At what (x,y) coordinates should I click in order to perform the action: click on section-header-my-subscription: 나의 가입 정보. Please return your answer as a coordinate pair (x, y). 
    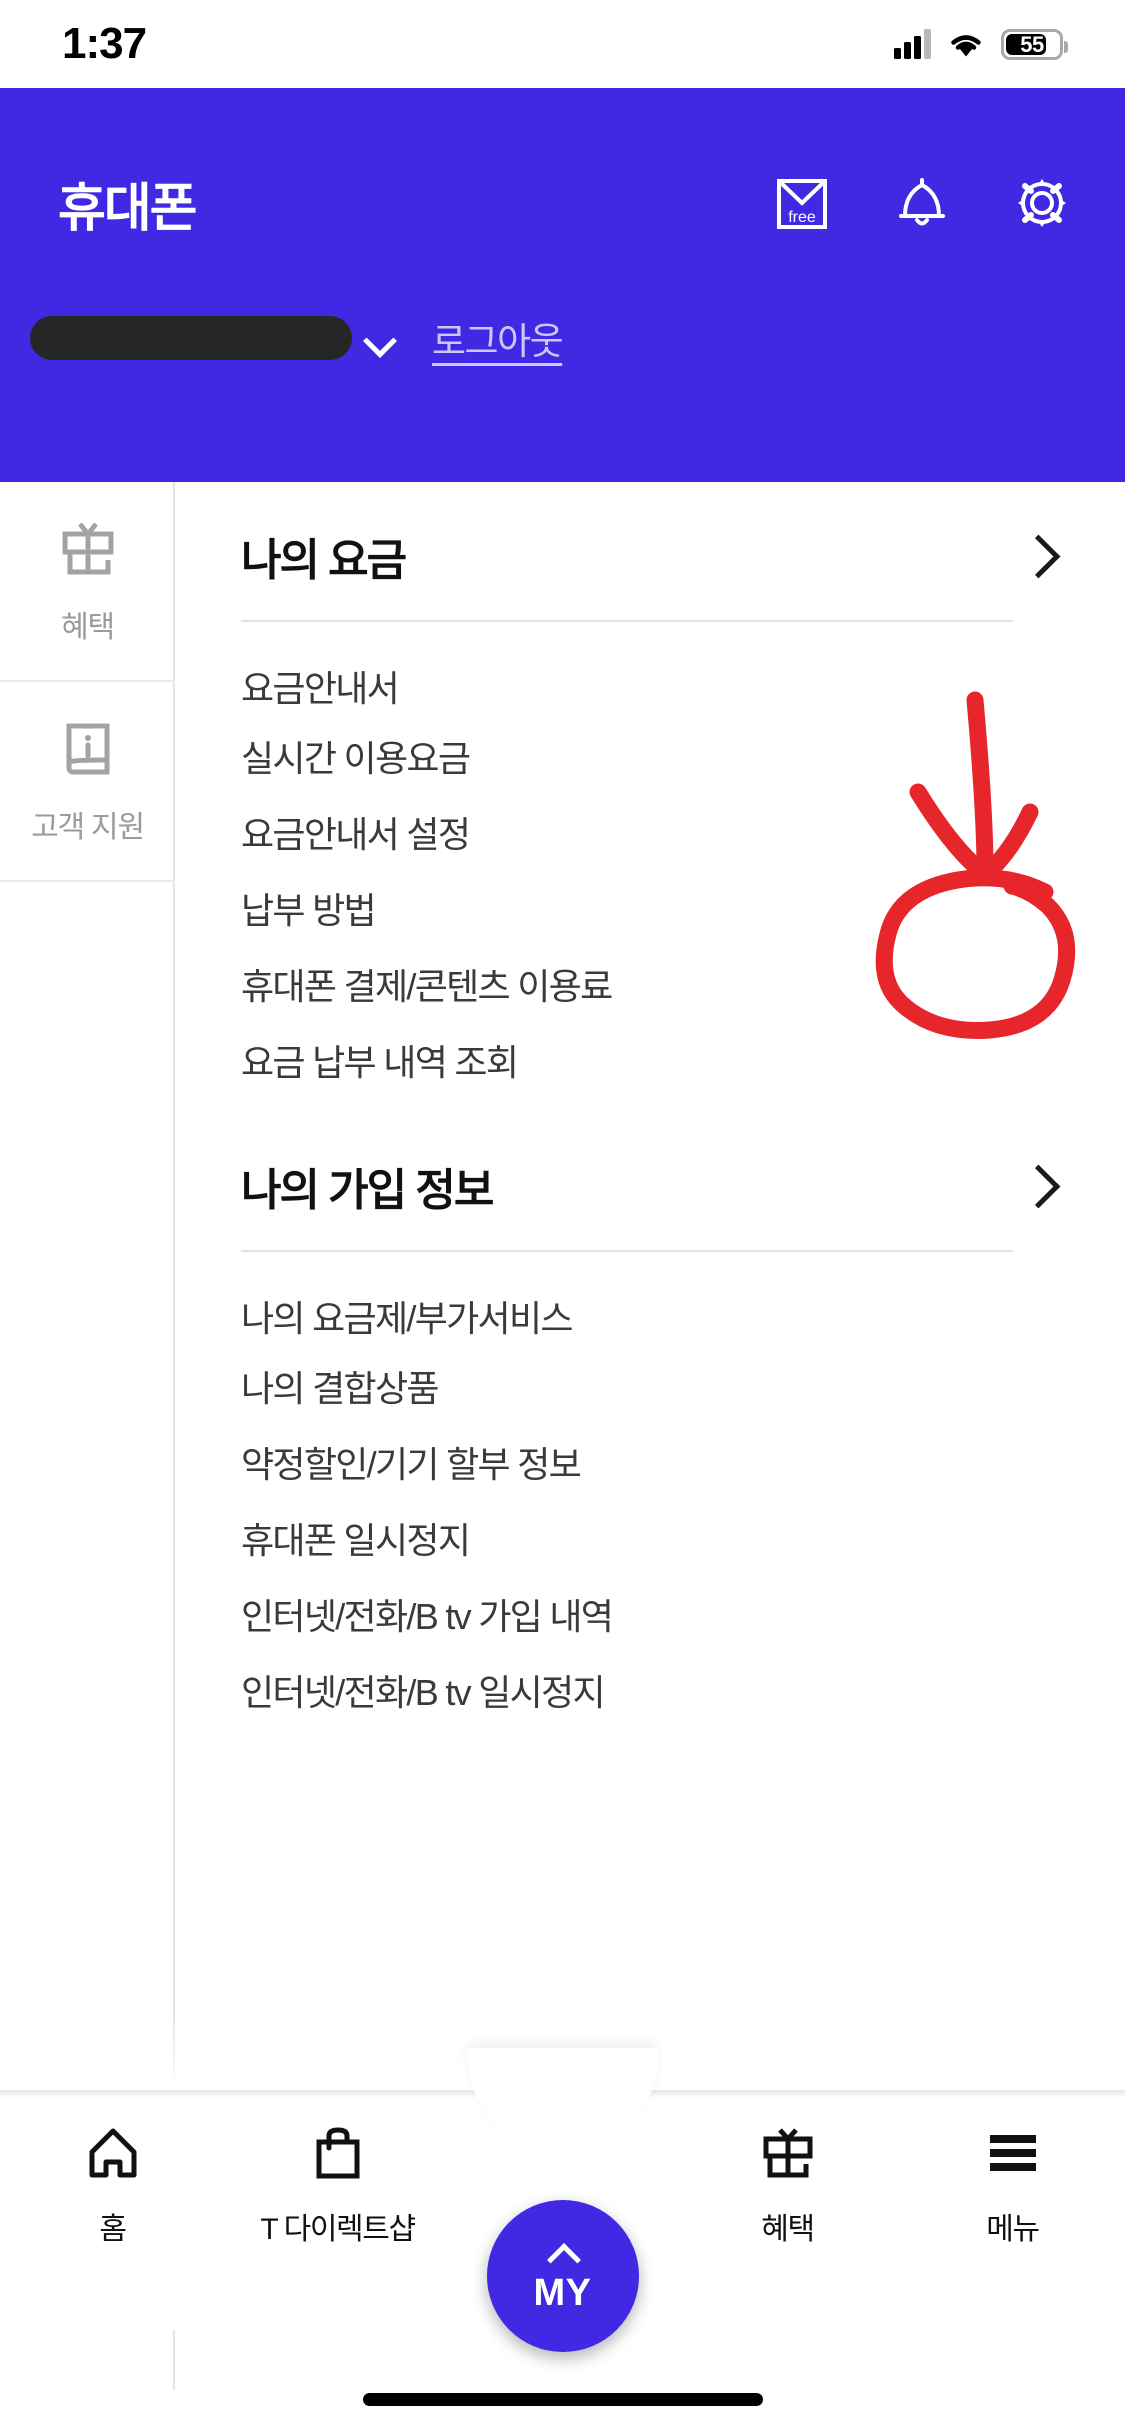
    Looking at the image, I should click on (655, 1186).